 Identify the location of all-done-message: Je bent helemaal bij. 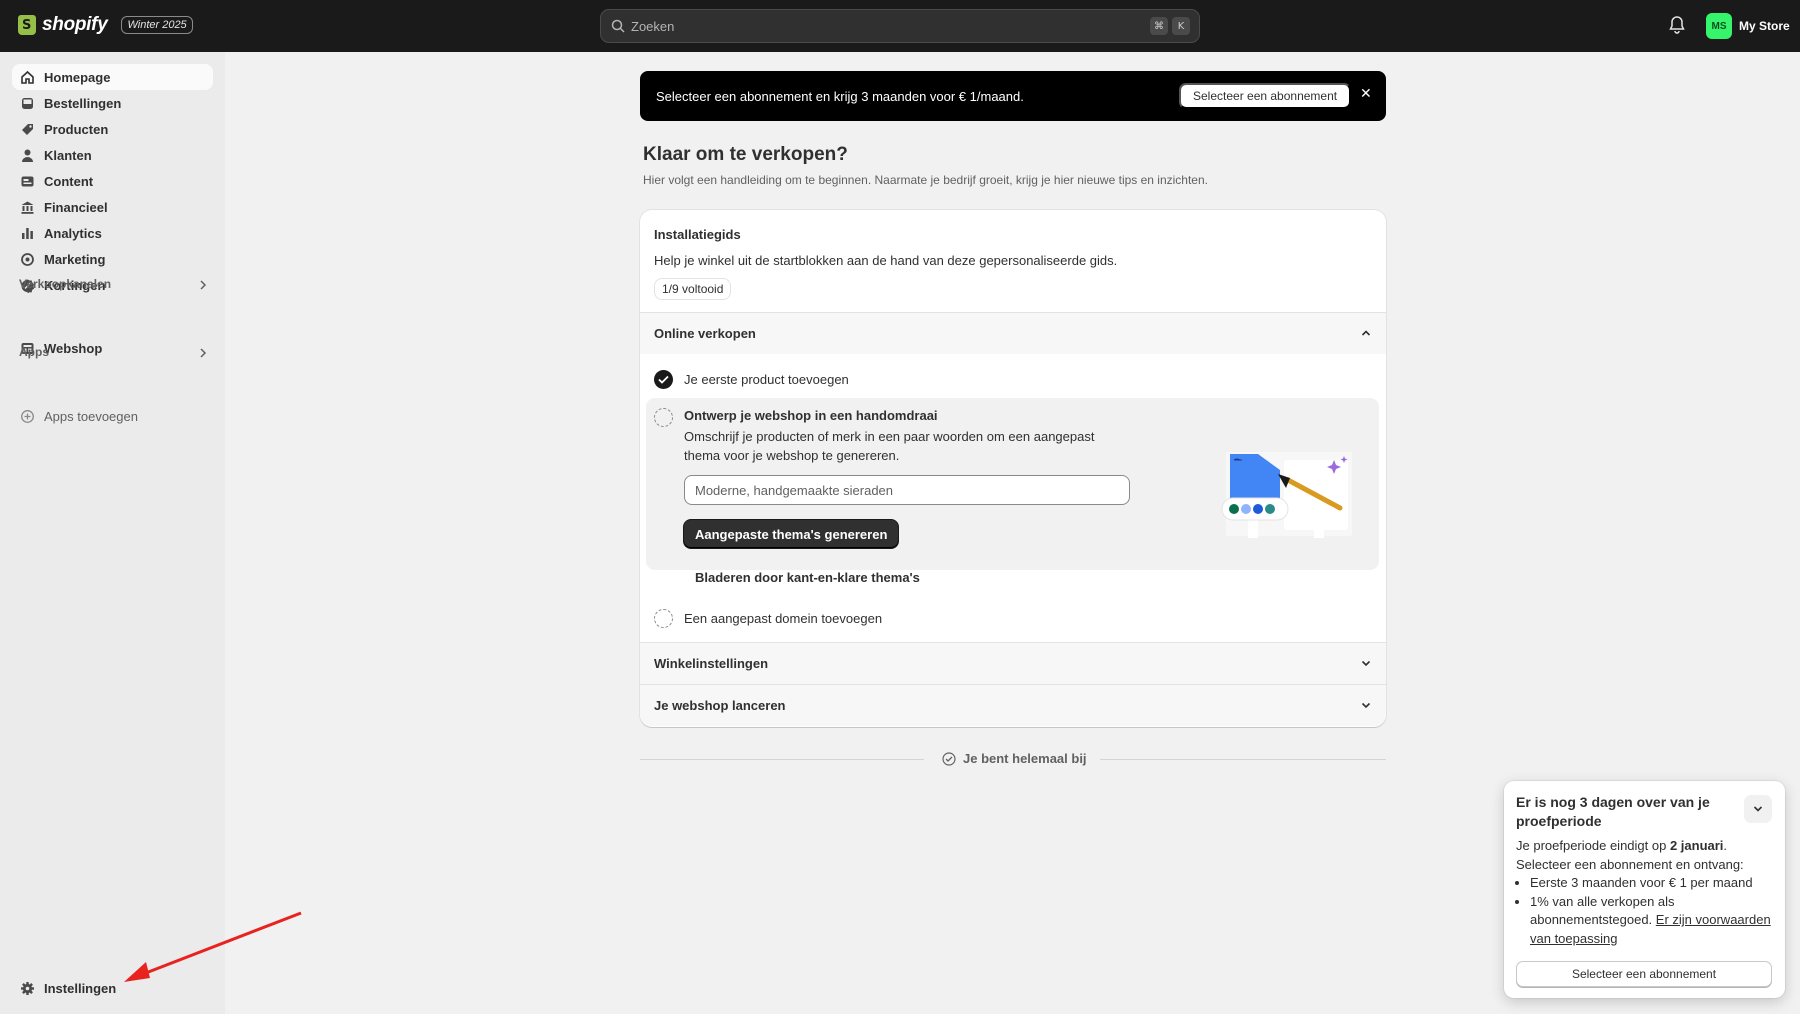
(1014, 758).